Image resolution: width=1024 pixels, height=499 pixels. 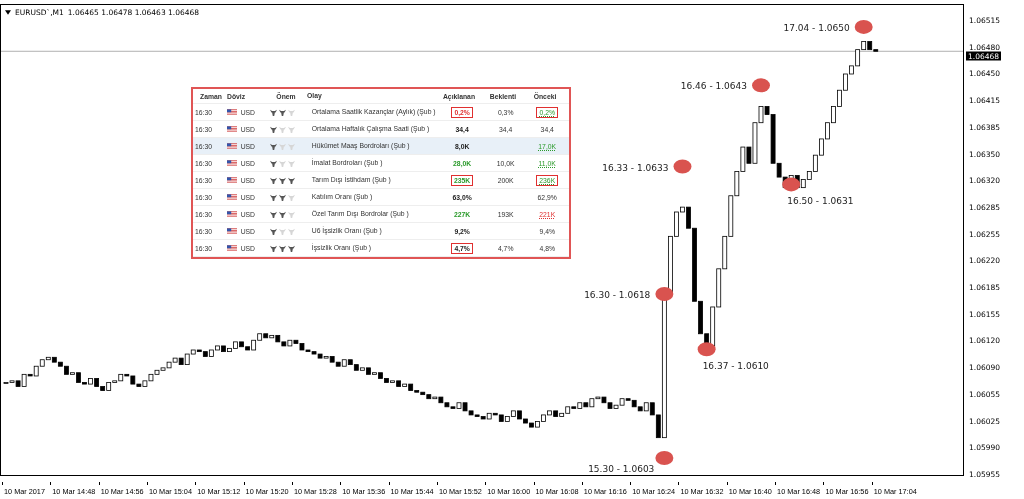 I want to click on annotation-label: 15.30 - 1.0603, so click(x=621, y=468).